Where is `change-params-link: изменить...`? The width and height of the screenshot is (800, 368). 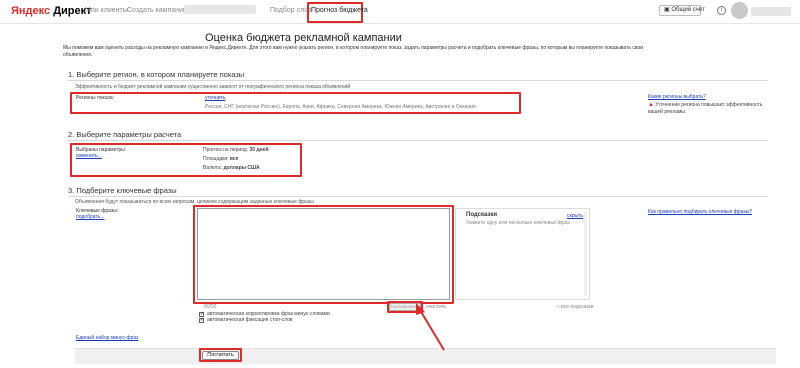 change-params-link: изменить... is located at coordinates (89, 156).